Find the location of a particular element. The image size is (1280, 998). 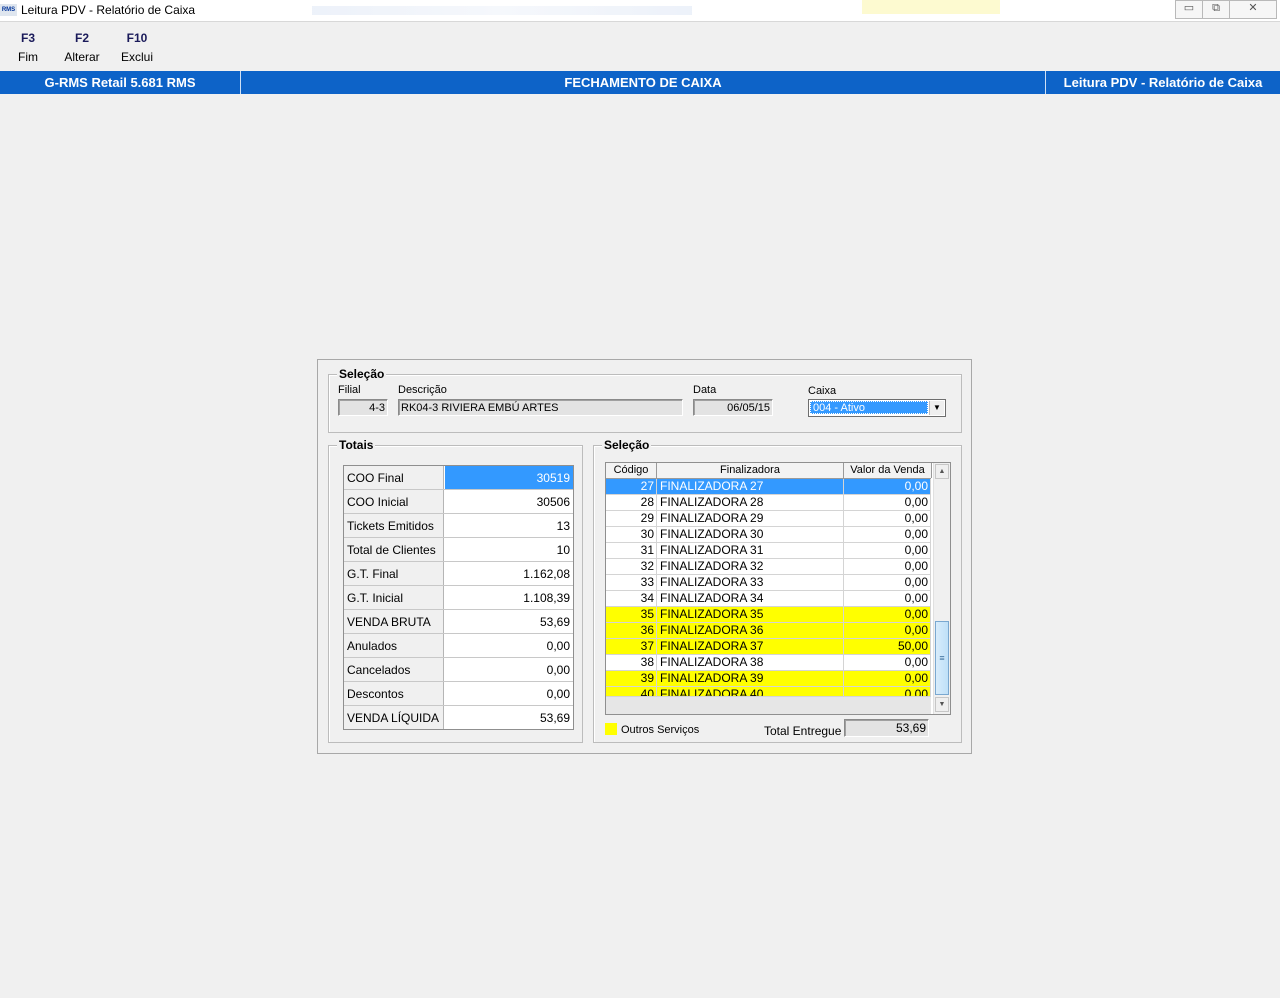

cell-finalizadora: FINALIZADORA 38 is located at coordinates (750, 662).